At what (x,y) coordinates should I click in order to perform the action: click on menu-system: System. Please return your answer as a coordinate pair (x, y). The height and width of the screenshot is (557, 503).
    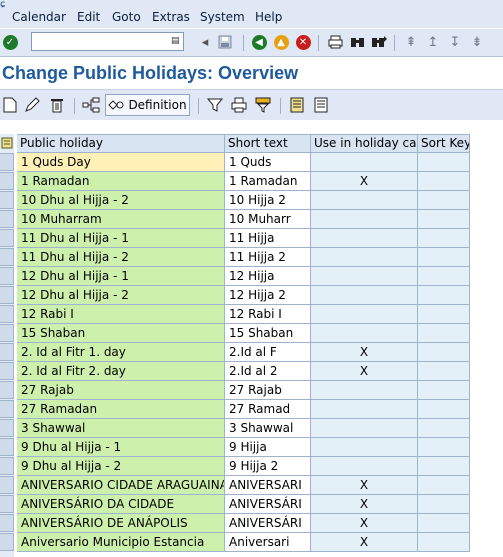
    Looking at the image, I should click on (222, 17).